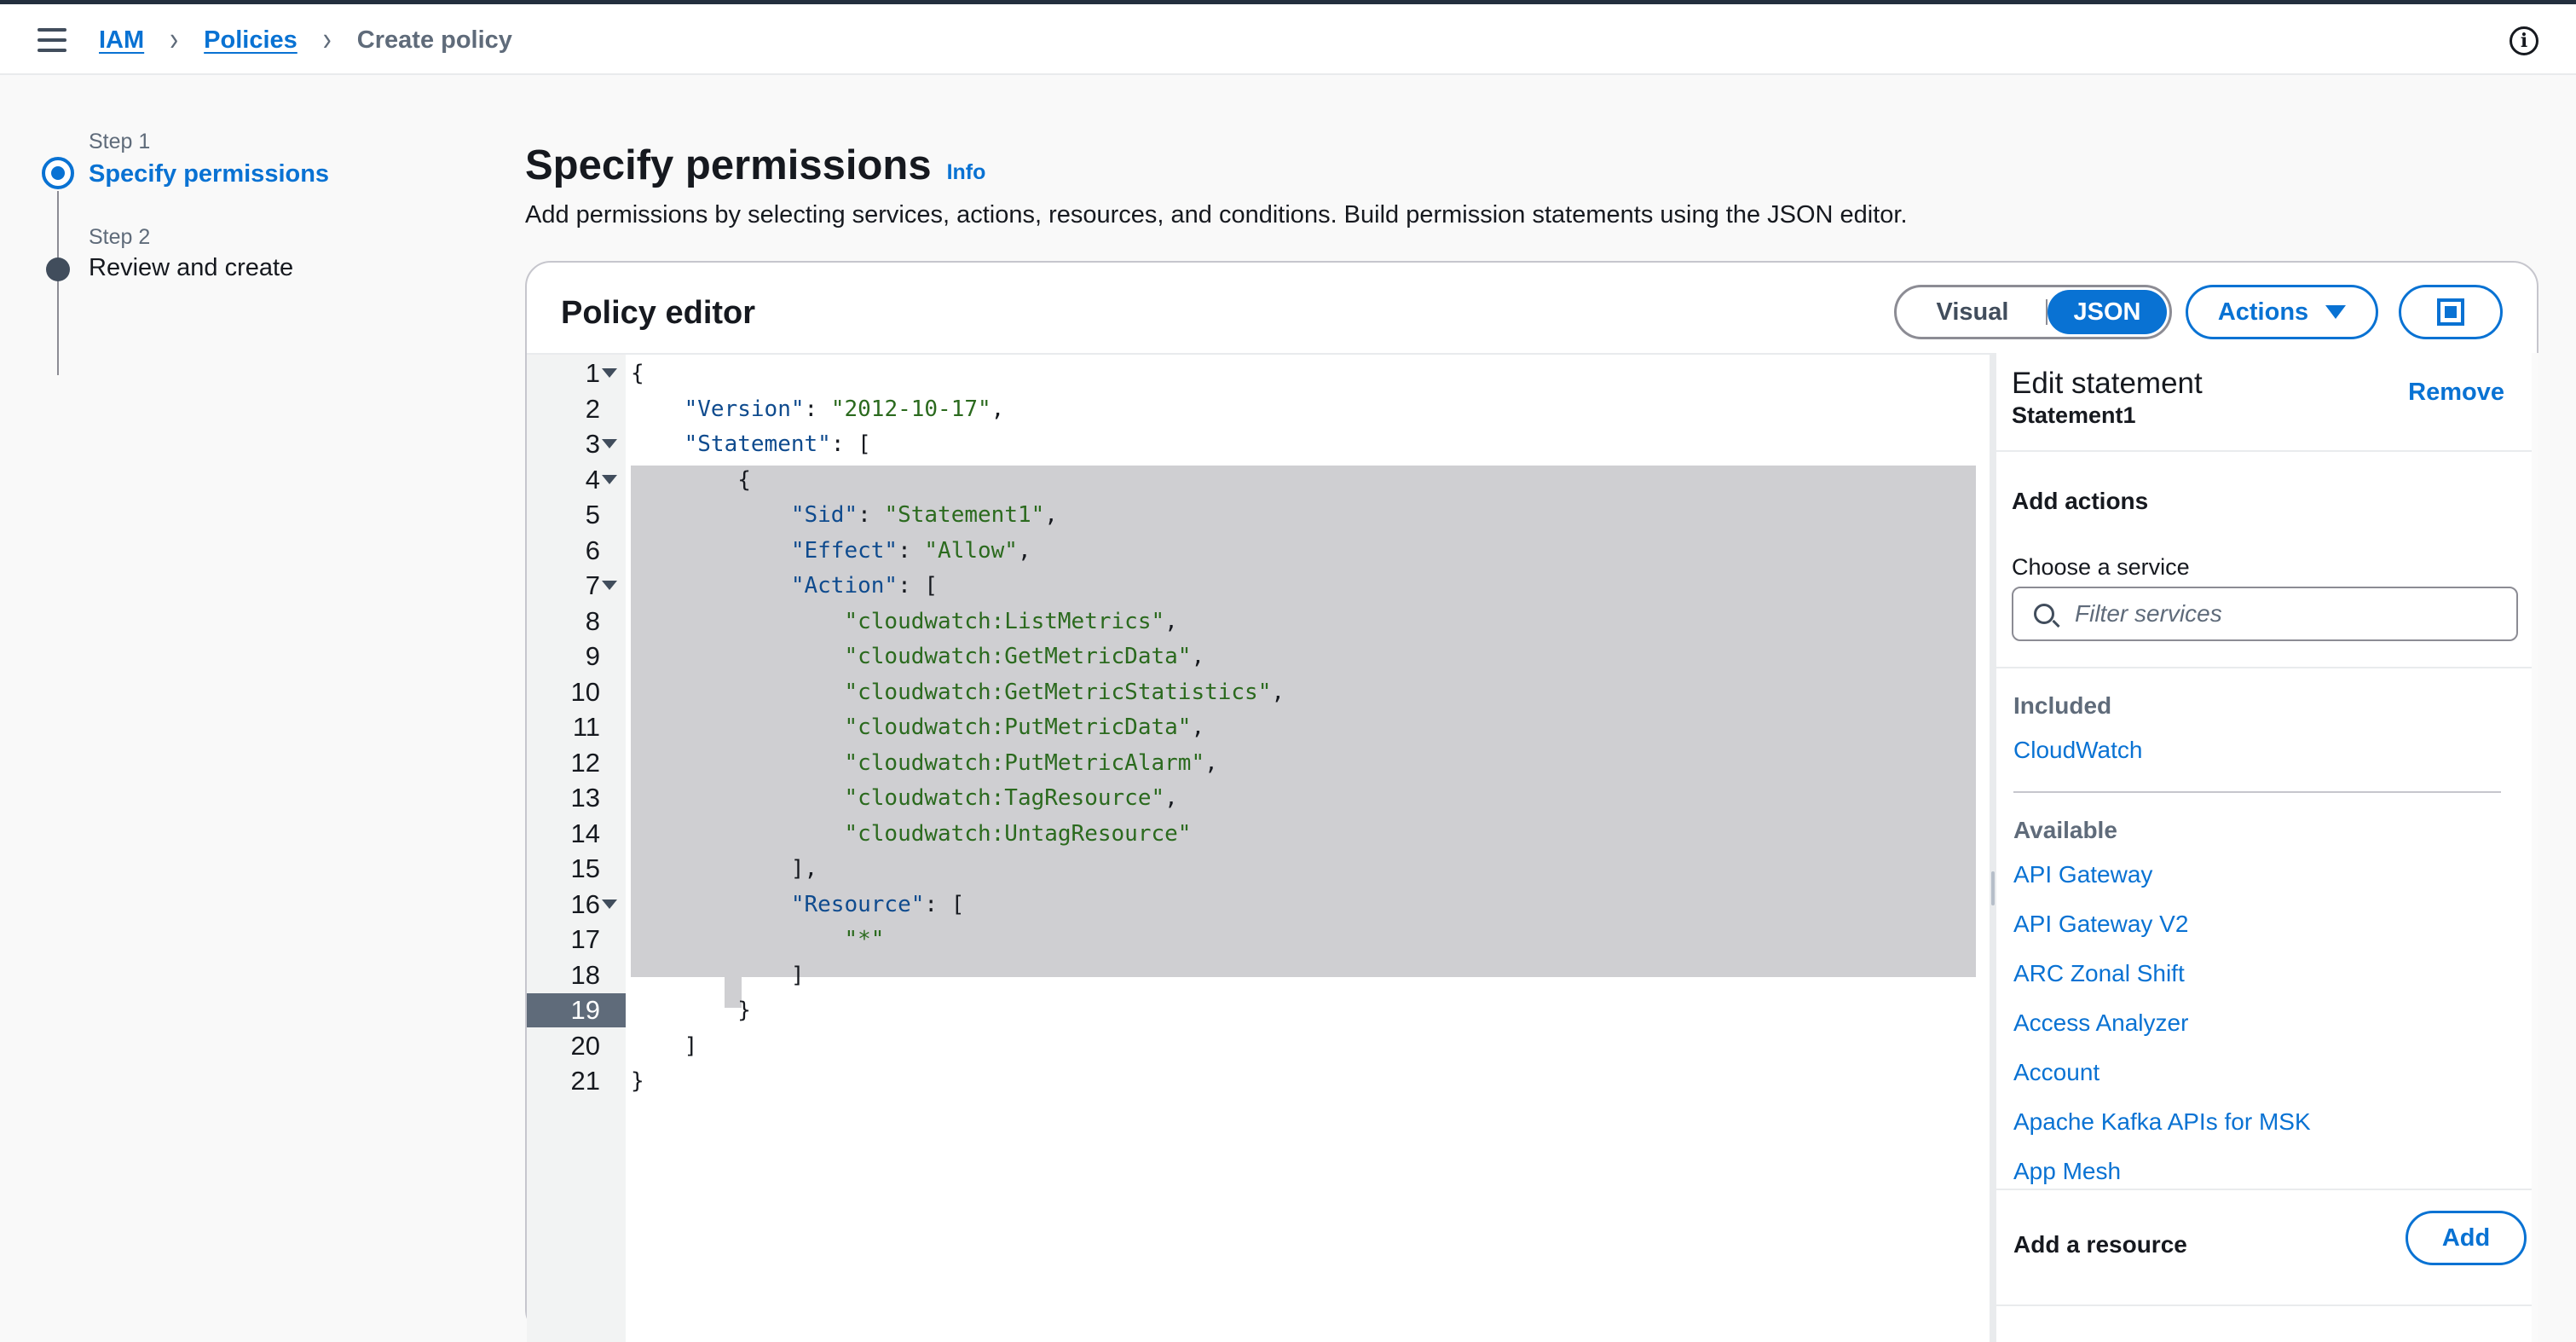 The width and height of the screenshot is (2576, 1342). I want to click on filter-services-field, so click(2265, 614).